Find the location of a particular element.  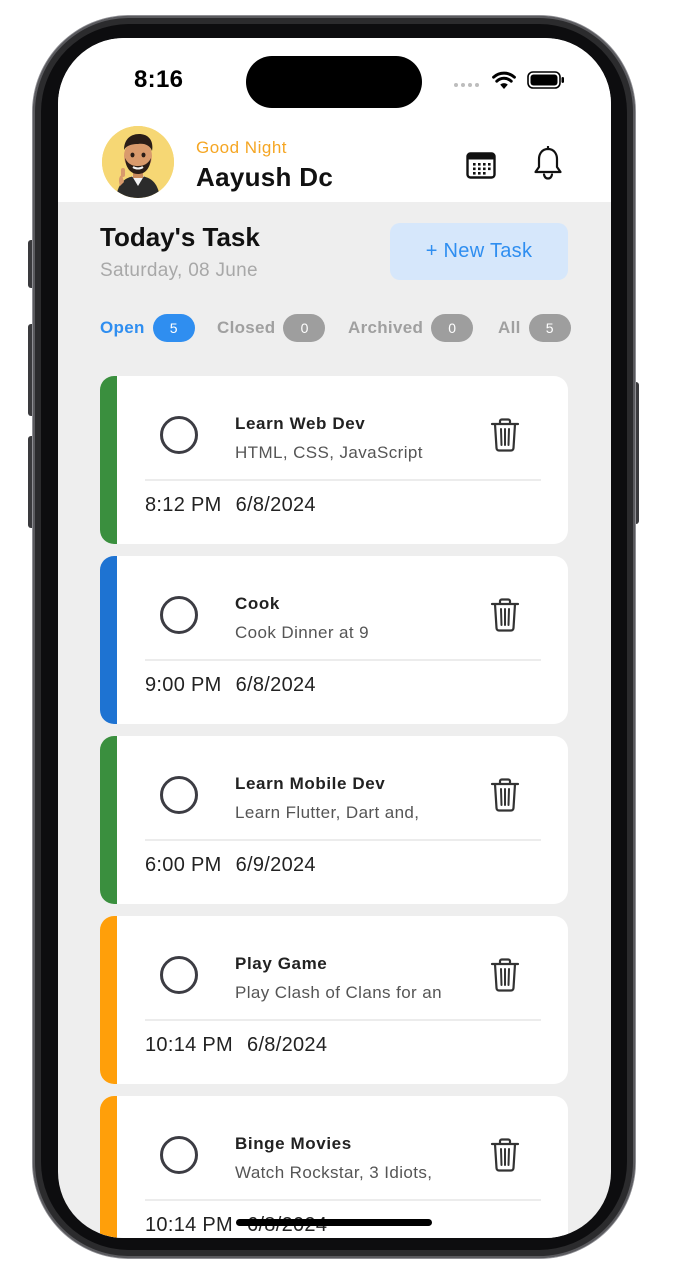

new-task-button: + New Task is located at coordinates (479, 251).